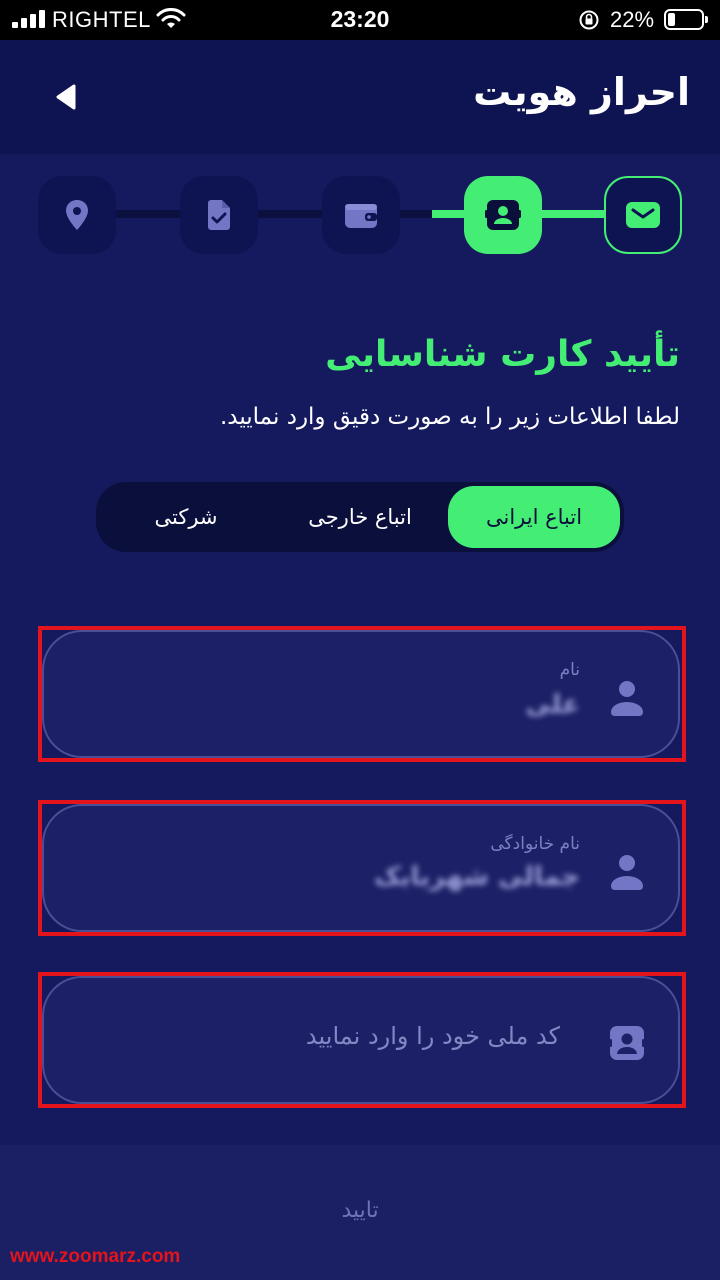 This screenshot has height=1280, width=720. I want to click on step-connector-active, so click(573, 214).